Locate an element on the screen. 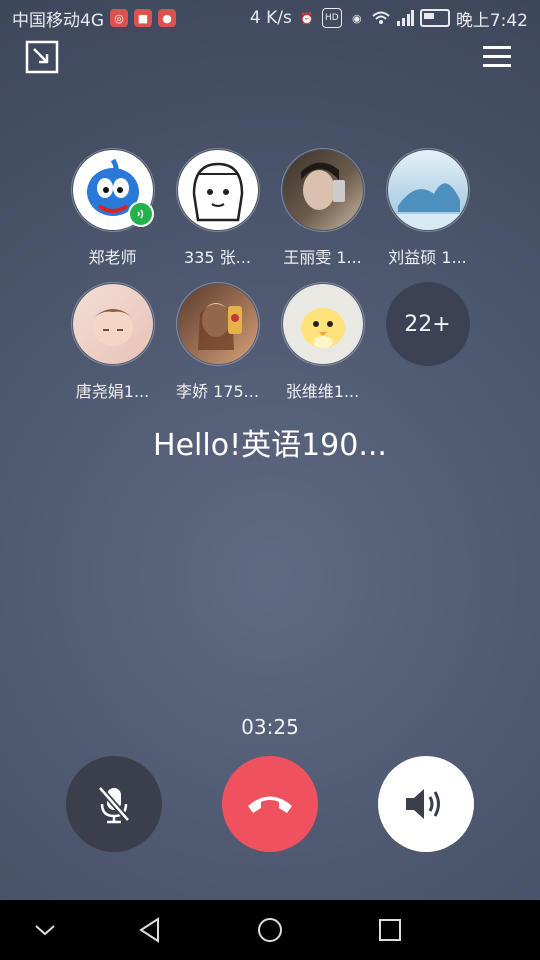  more-participants-badge: 22+ is located at coordinates (427, 324).